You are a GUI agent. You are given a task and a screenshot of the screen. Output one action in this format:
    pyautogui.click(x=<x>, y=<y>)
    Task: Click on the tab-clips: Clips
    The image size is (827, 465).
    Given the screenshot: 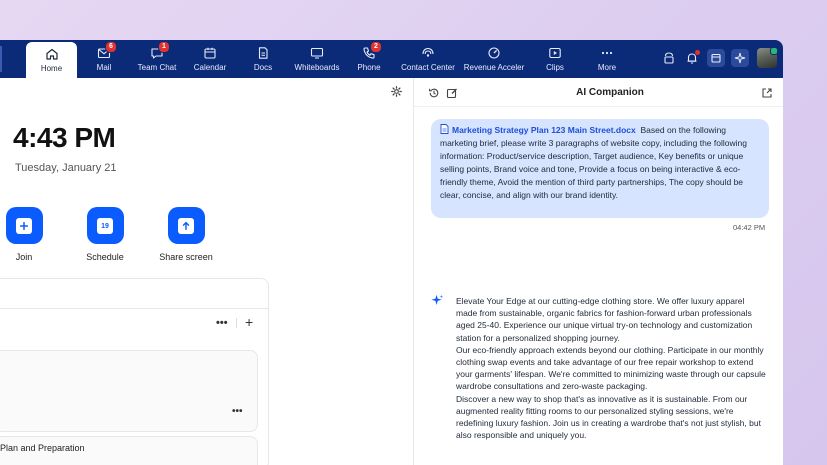 What is the action you would take?
    pyautogui.click(x=555, y=59)
    